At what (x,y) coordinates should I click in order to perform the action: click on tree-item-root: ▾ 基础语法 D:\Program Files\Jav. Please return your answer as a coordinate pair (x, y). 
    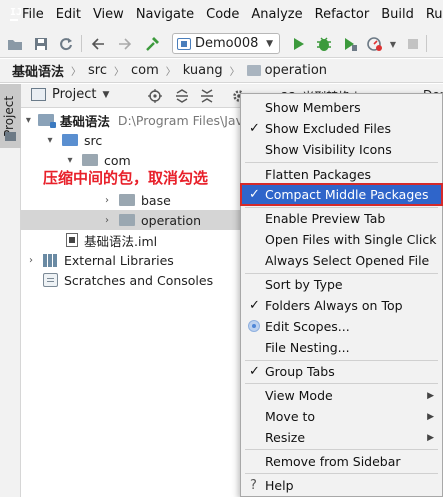
    Looking at the image, I should click on (132, 120).